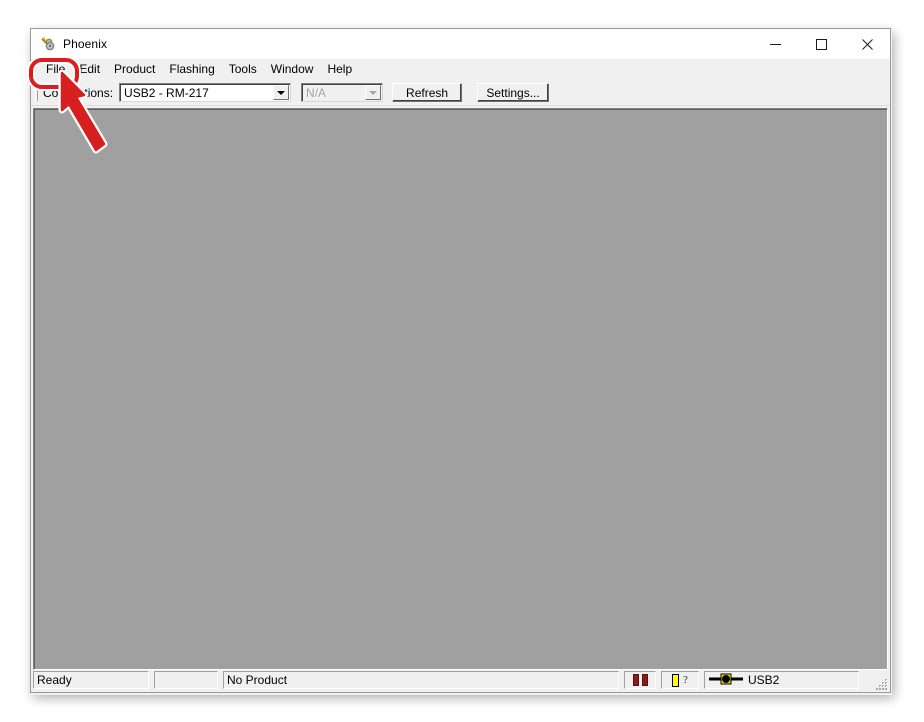  I want to click on status-bar: Ready No Product ? USB2, so click(460, 681).